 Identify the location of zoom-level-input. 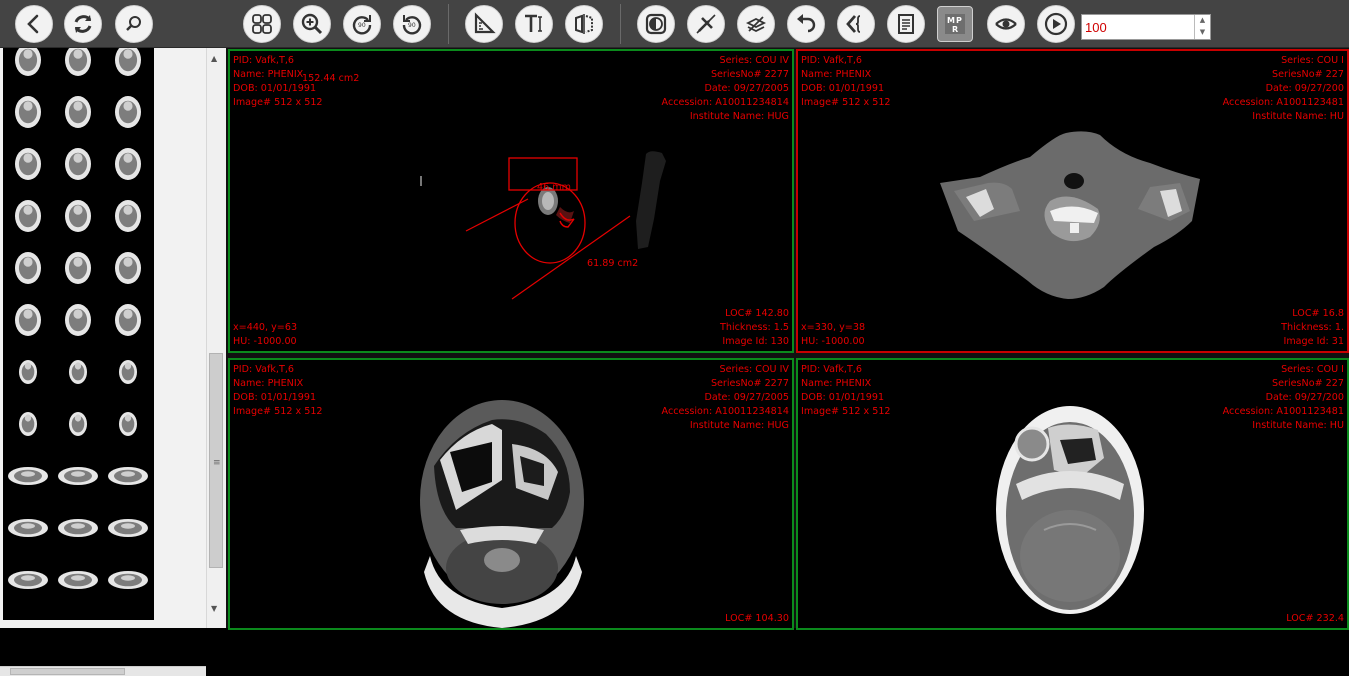
(1138, 27).